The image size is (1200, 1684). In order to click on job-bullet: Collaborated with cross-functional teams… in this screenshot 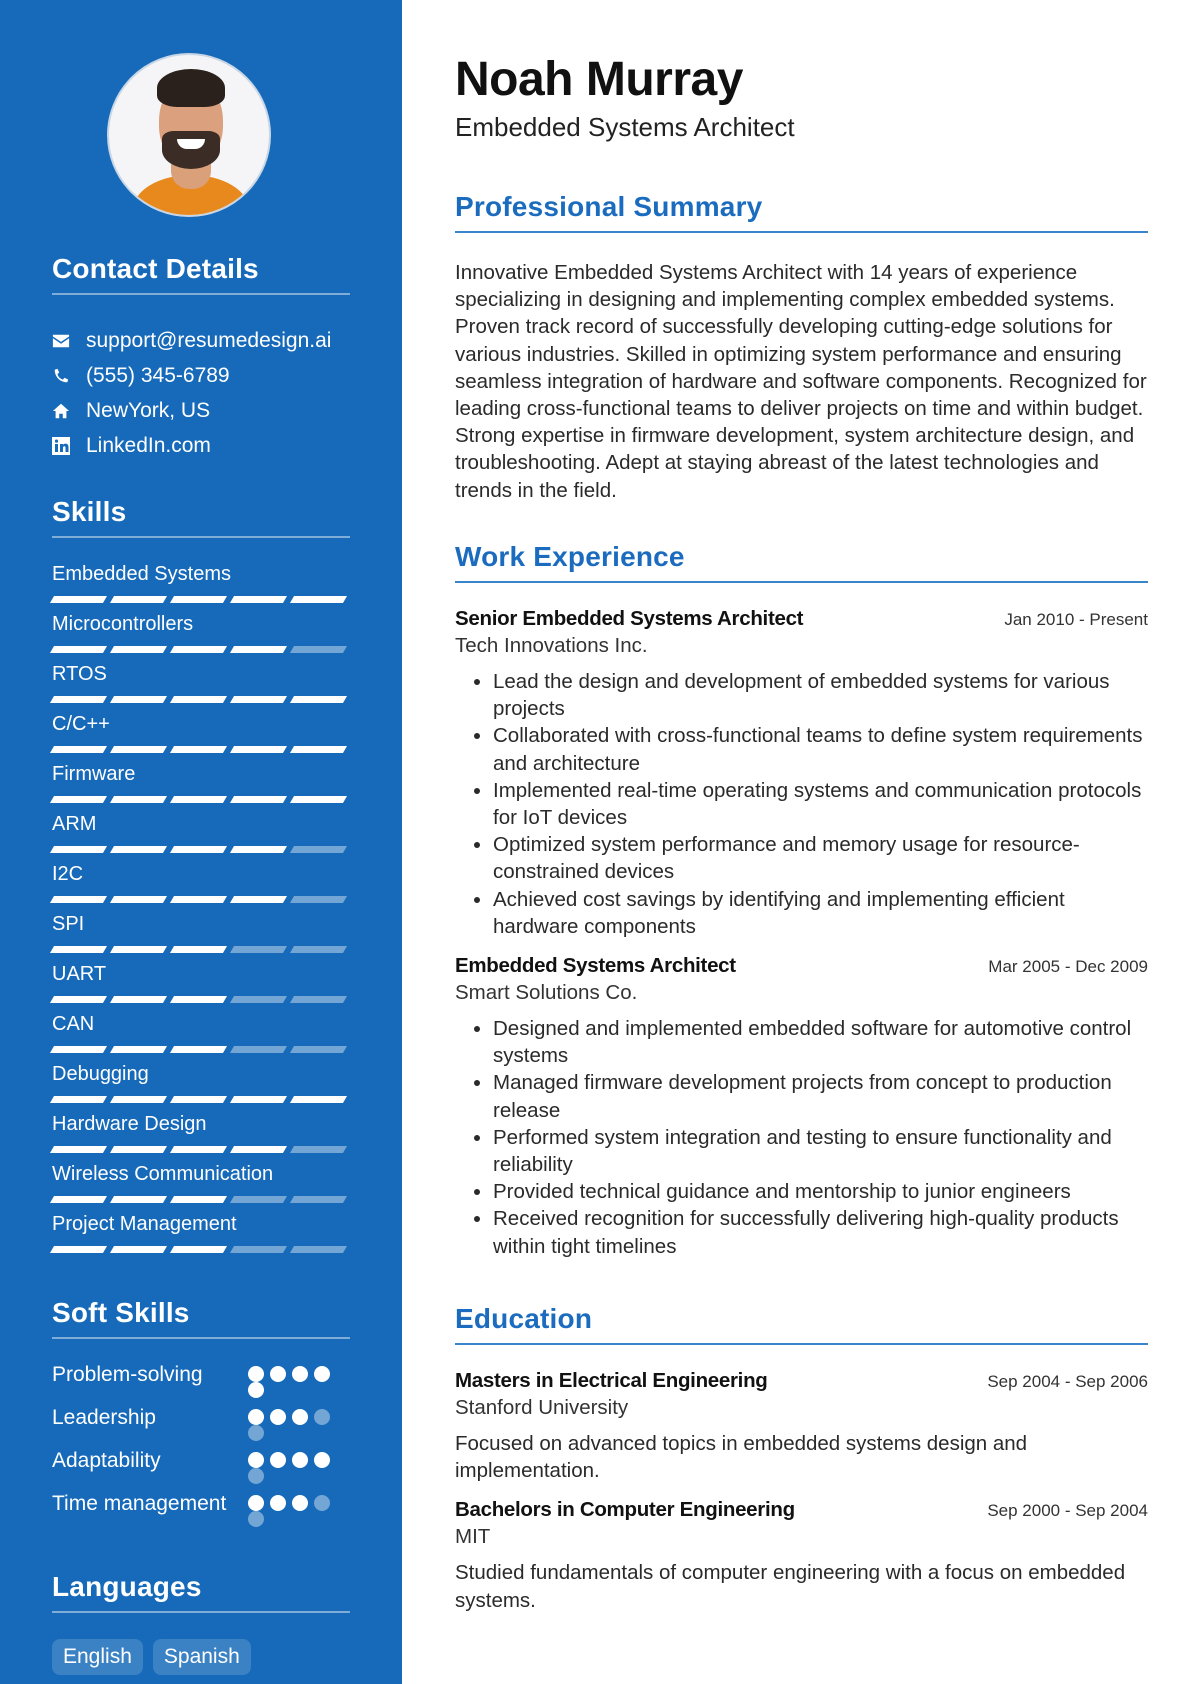, I will do `click(820, 749)`.